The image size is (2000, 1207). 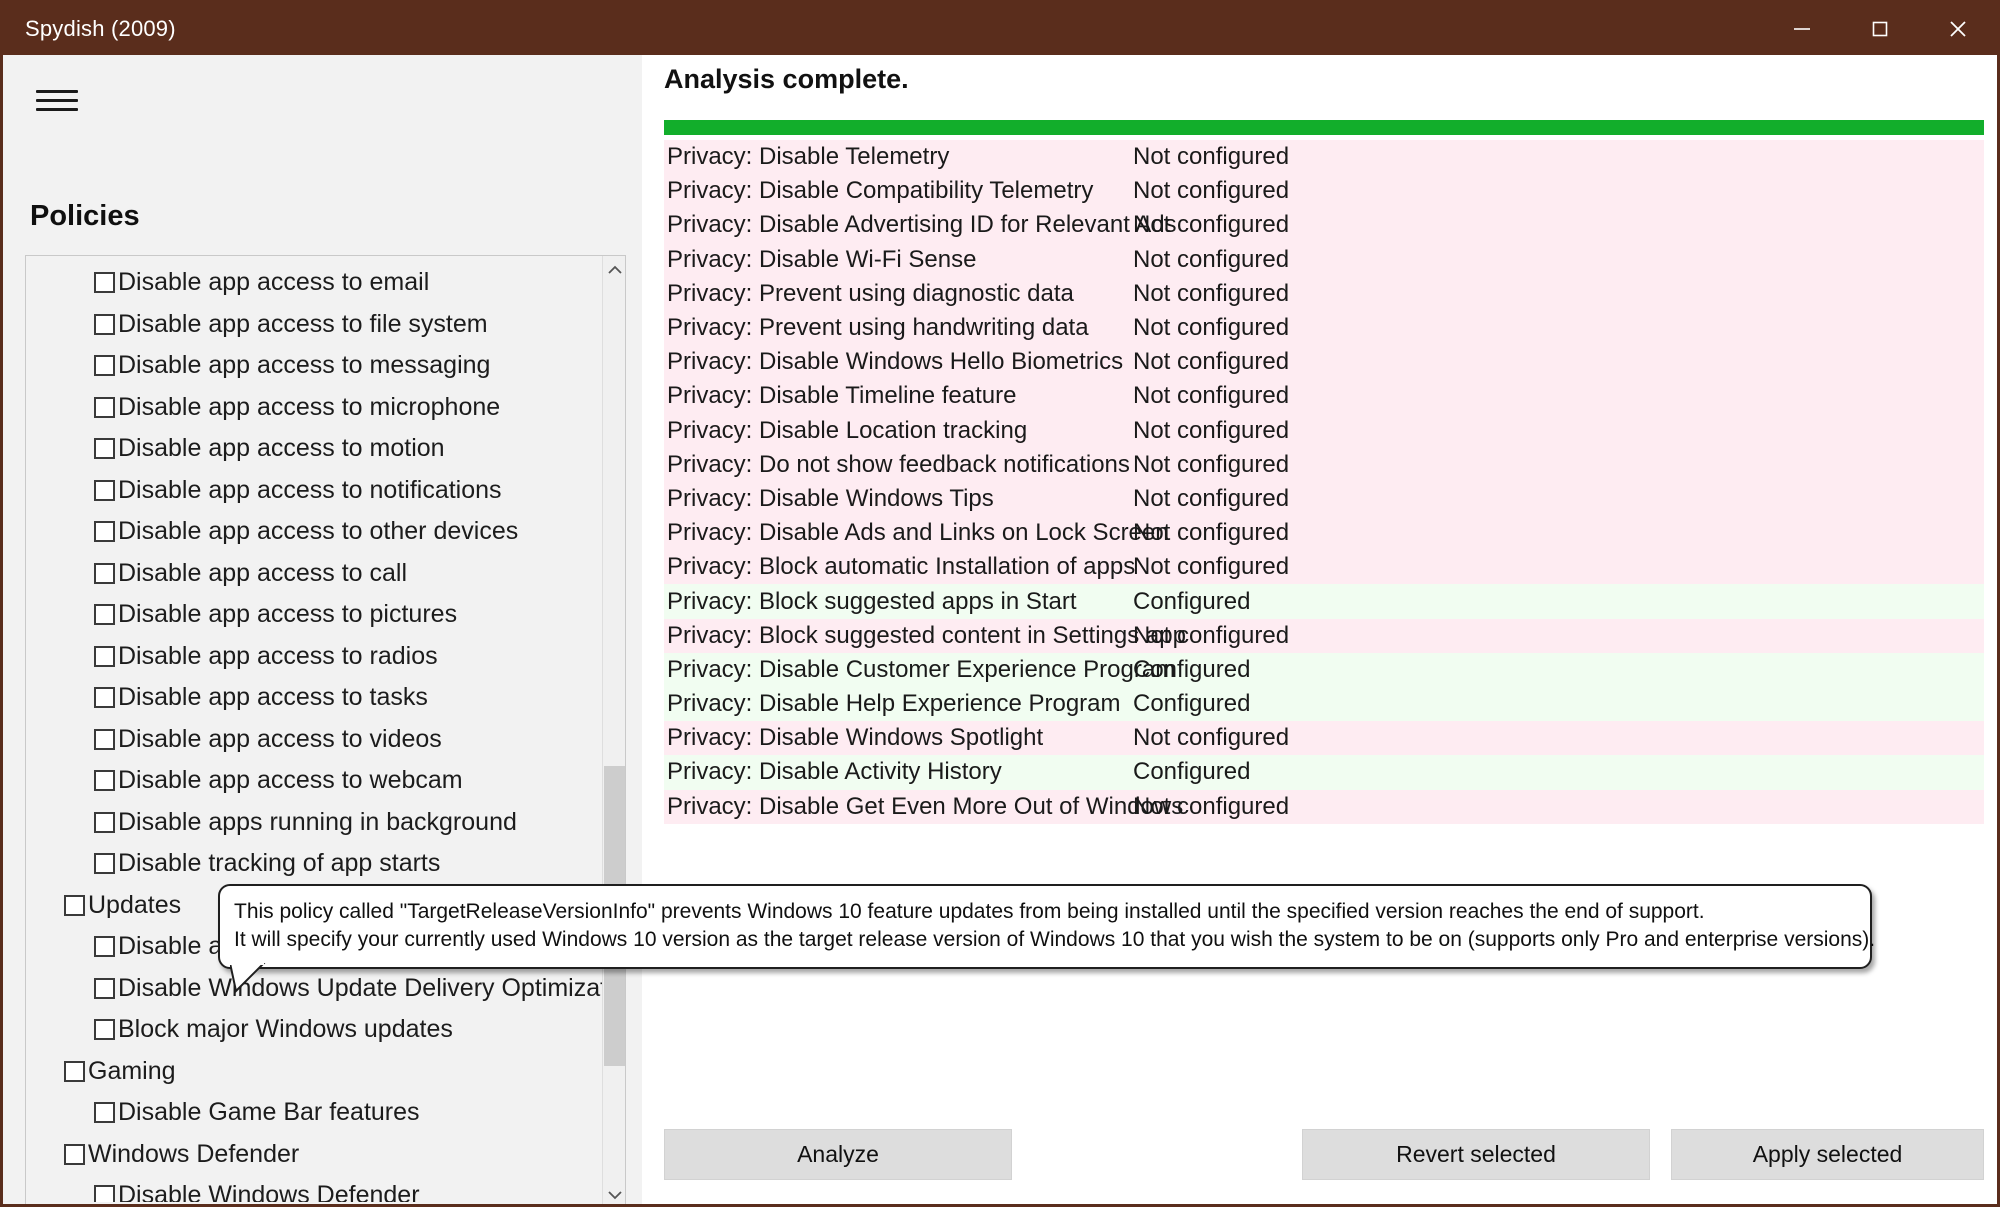 I want to click on policy-tree-item: Disable app access to motion, so click(x=314, y=449).